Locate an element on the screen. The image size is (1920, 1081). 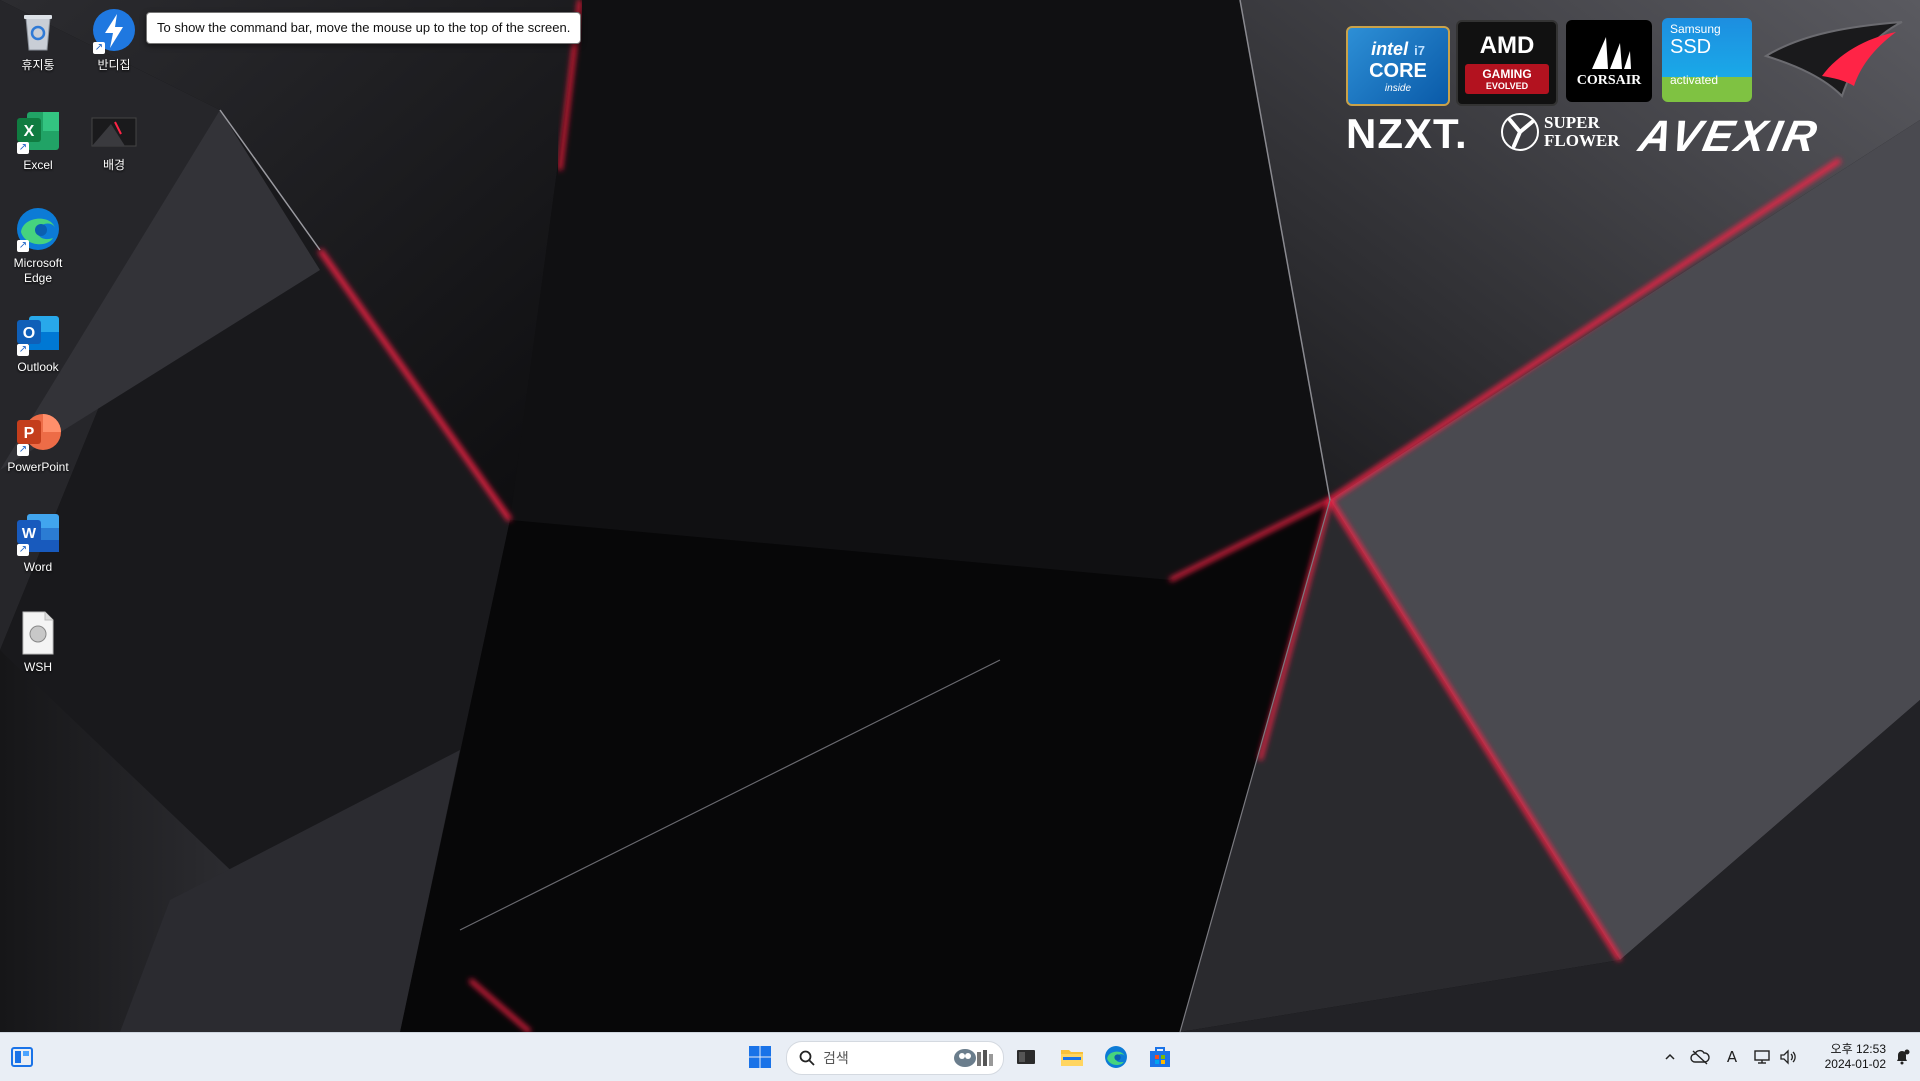
super-flower-logo: SUPER FLOWER is located at coordinates (1560, 132).